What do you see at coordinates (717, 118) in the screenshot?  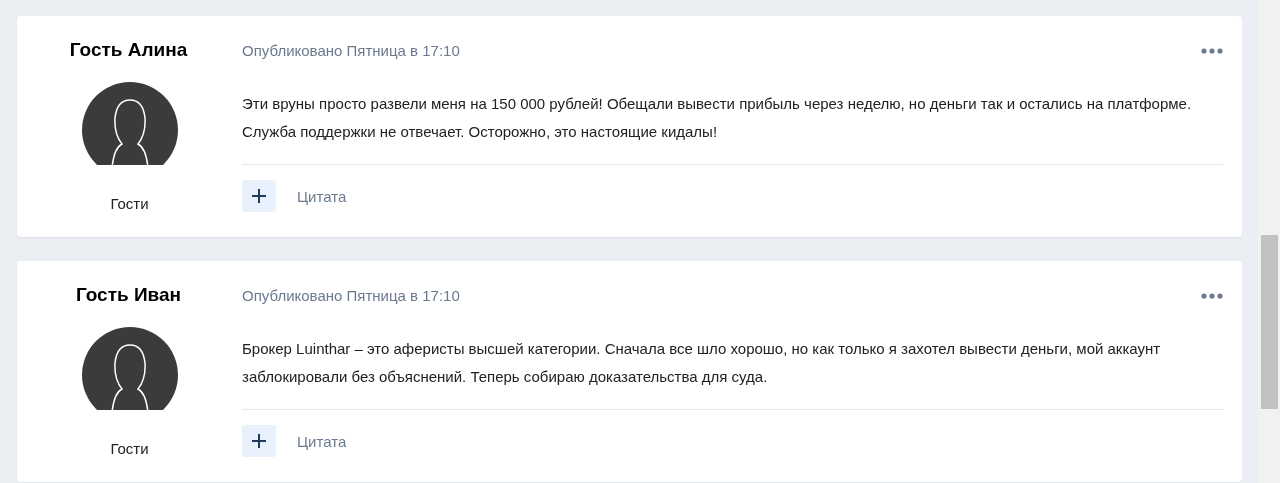 I see `post-text: Эти вруны просто развели меня на 150 000 рублей! Обещали вывести прибыль через неделю, но деньги так и остались на платформе. Служба поддержки не отвечает. Осторожно, это настоящие кидалы!` at bounding box center [717, 118].